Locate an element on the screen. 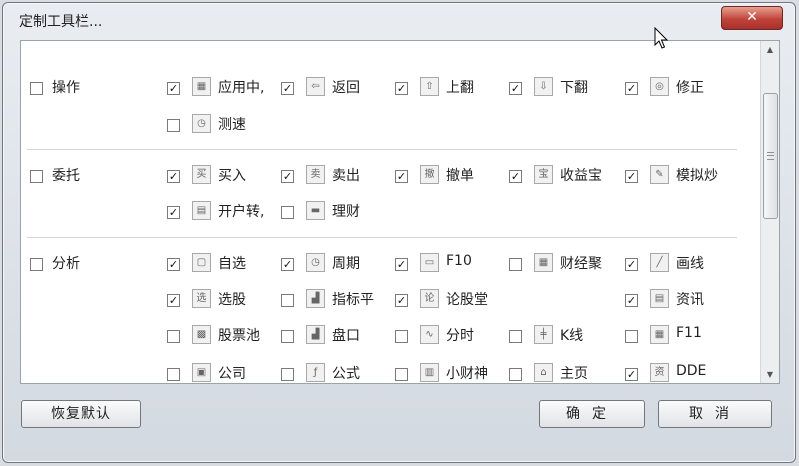  grip-icon is located at coordinates (770, 156).